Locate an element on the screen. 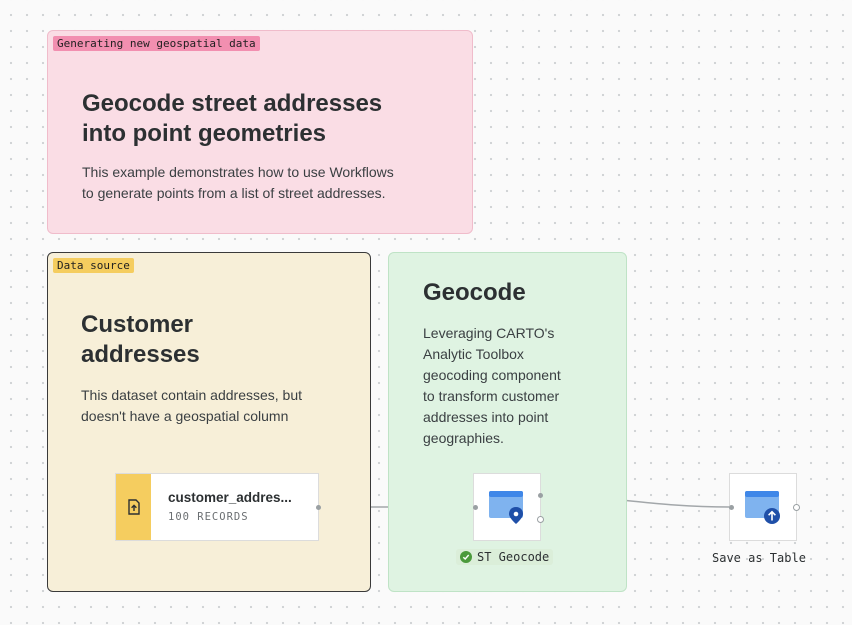  description-line: This dataset contain addresses, but is located at coordinates (192, 395).